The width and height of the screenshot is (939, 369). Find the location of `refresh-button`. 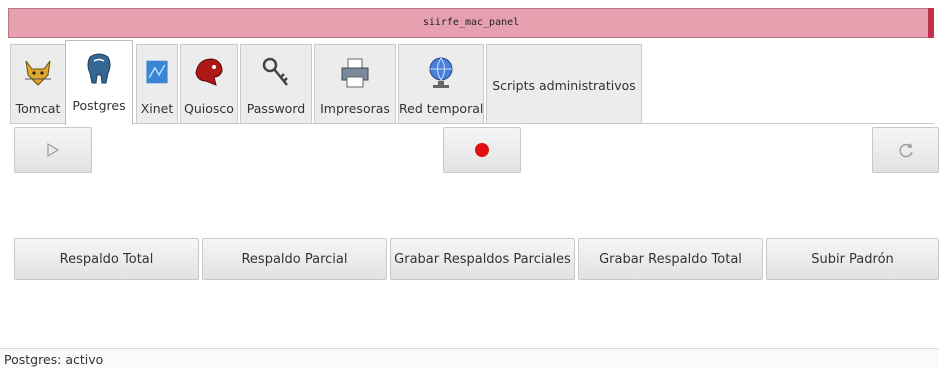

refresh-button is located at coordinates (905, 150).